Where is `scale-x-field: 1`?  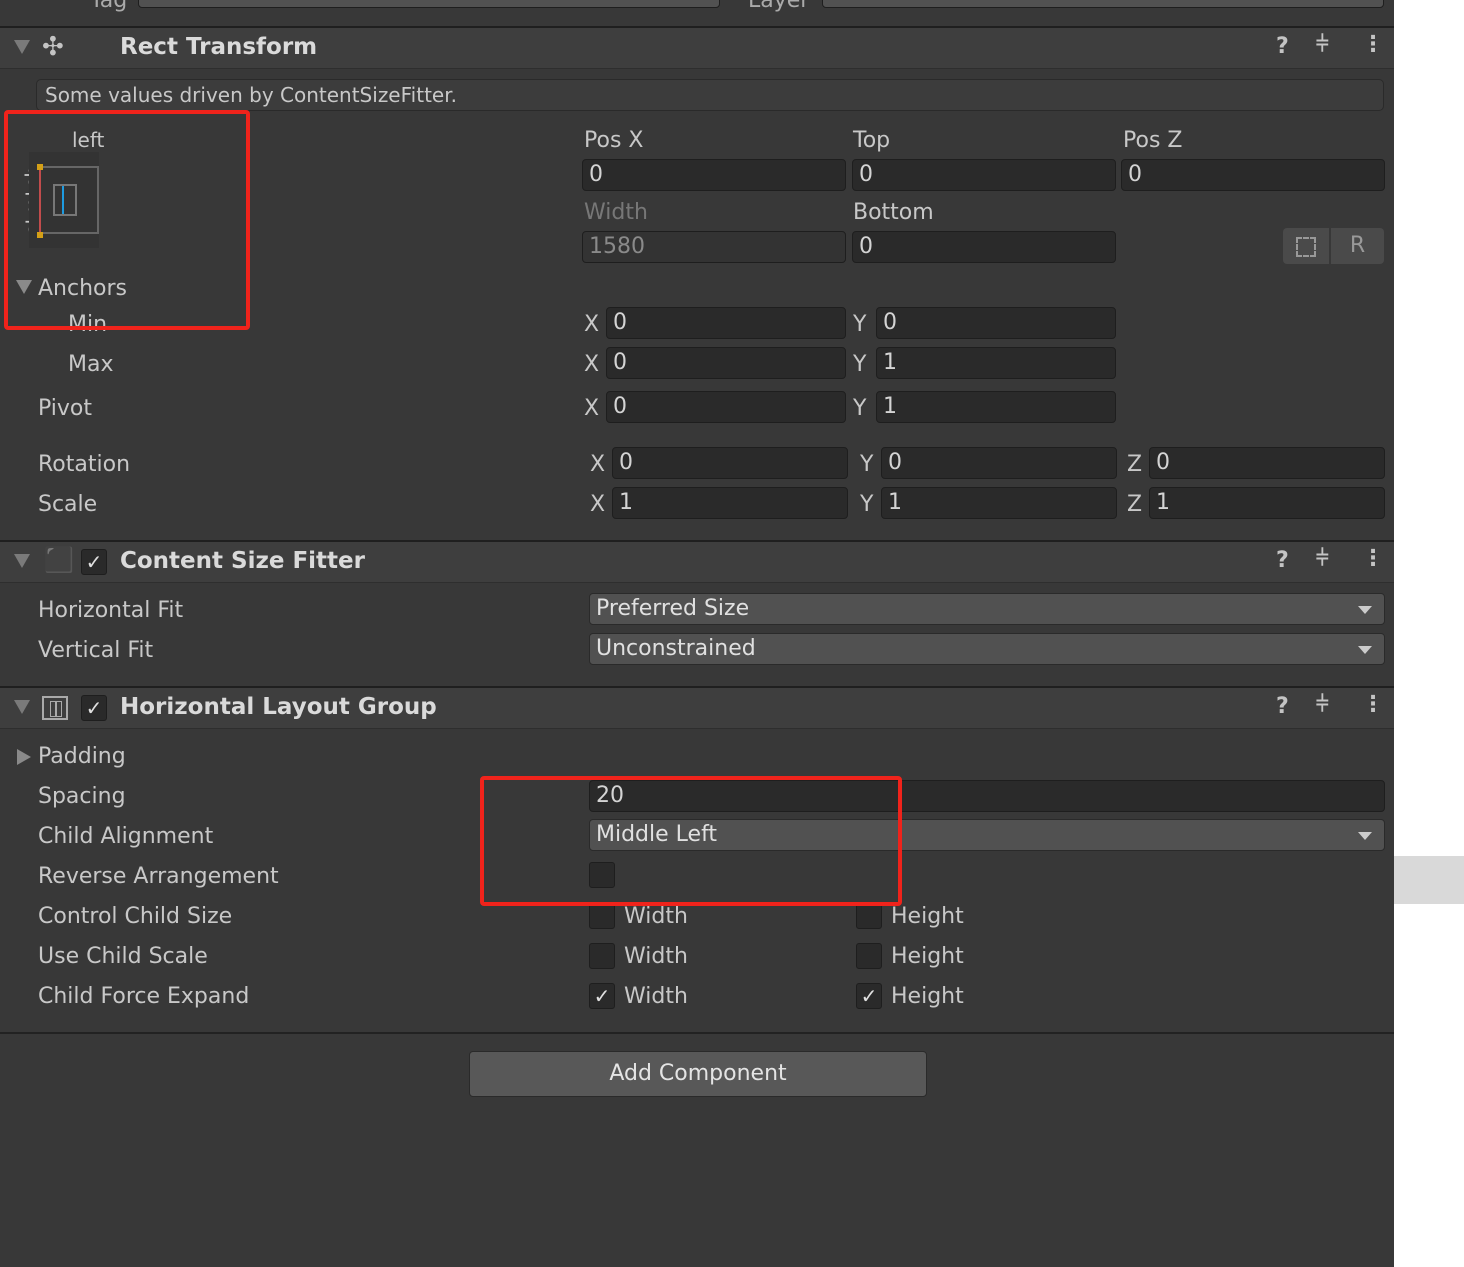
scale-x-field: 1 is located at coordinates (730, 503).